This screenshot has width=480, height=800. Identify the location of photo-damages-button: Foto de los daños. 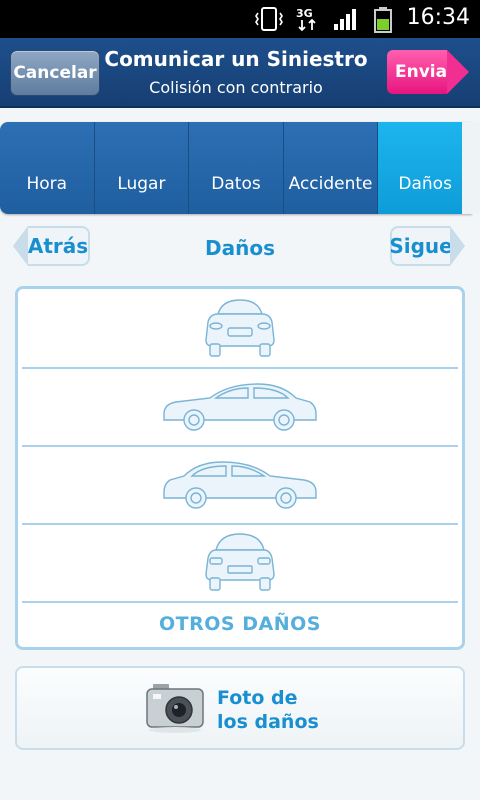
(240, 708).